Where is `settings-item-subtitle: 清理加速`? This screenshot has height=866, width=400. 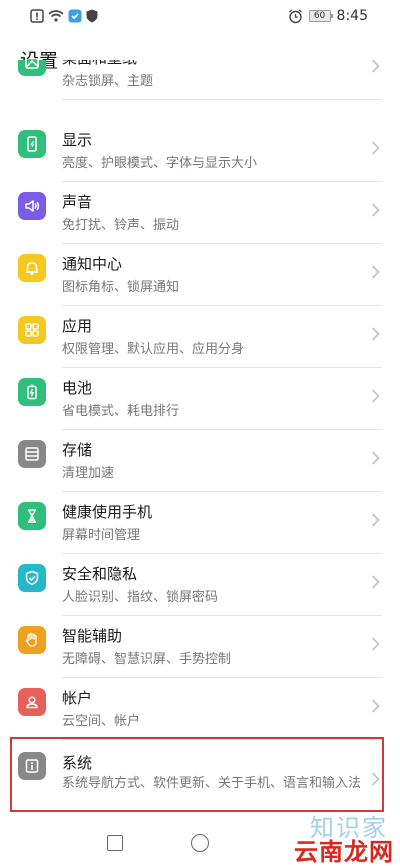
settings-item-subtitle: 清理加速 is located at coordinates (88, 473).